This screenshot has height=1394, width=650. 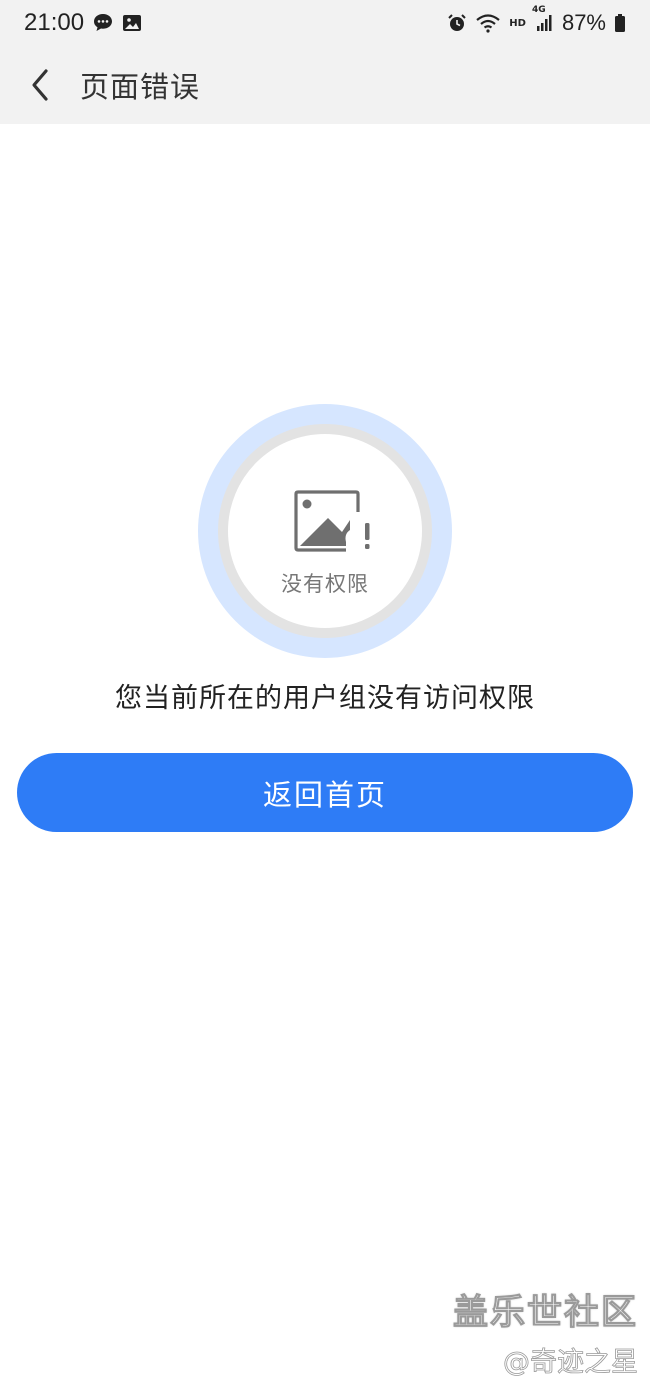 I want to click on gallery-icon, so click(x=132, y=23).